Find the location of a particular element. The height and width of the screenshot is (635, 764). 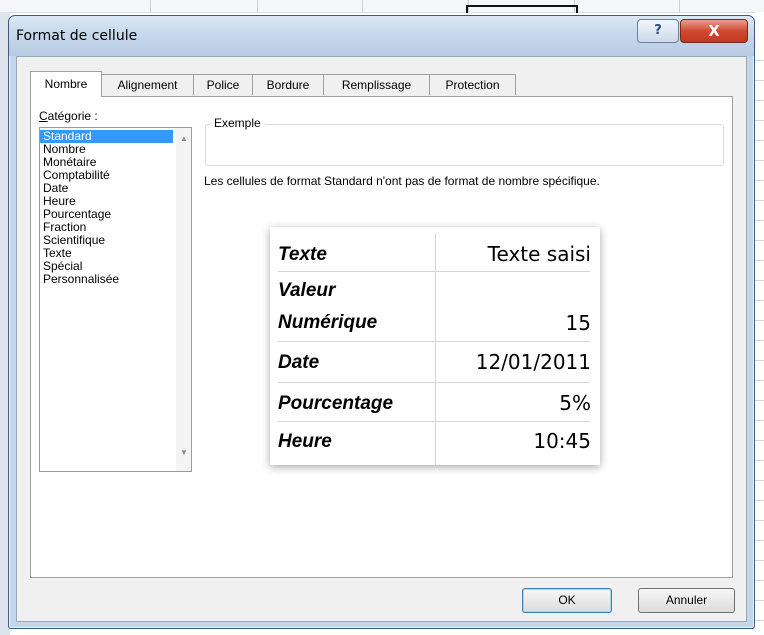

row-label: Heure is located at coordinates (305, 441).